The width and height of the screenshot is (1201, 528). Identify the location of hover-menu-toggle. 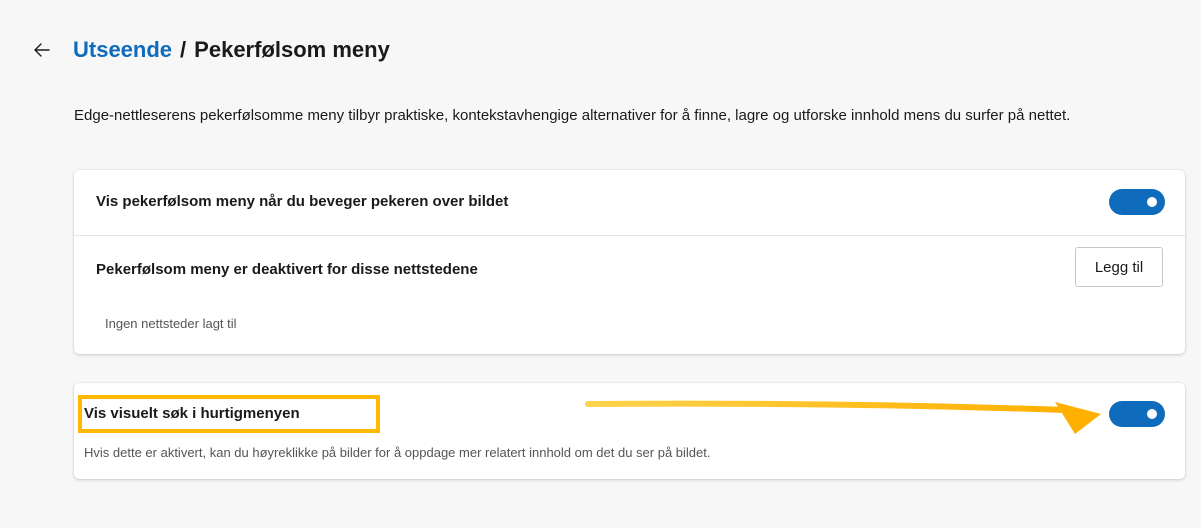
(1137, 202).